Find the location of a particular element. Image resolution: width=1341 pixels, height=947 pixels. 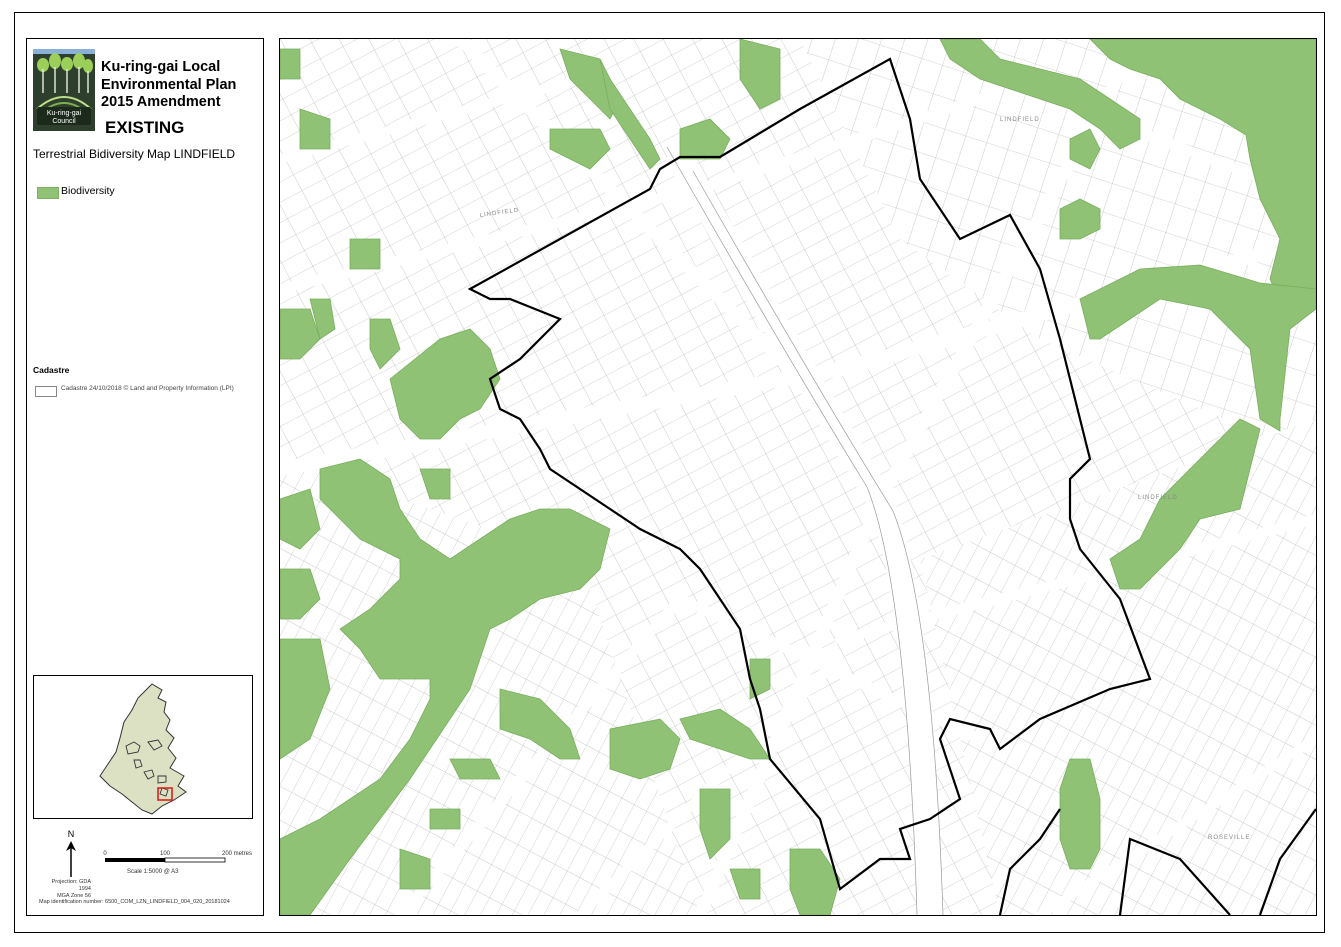

locality-inset-map is located at coordinates (143, 747).